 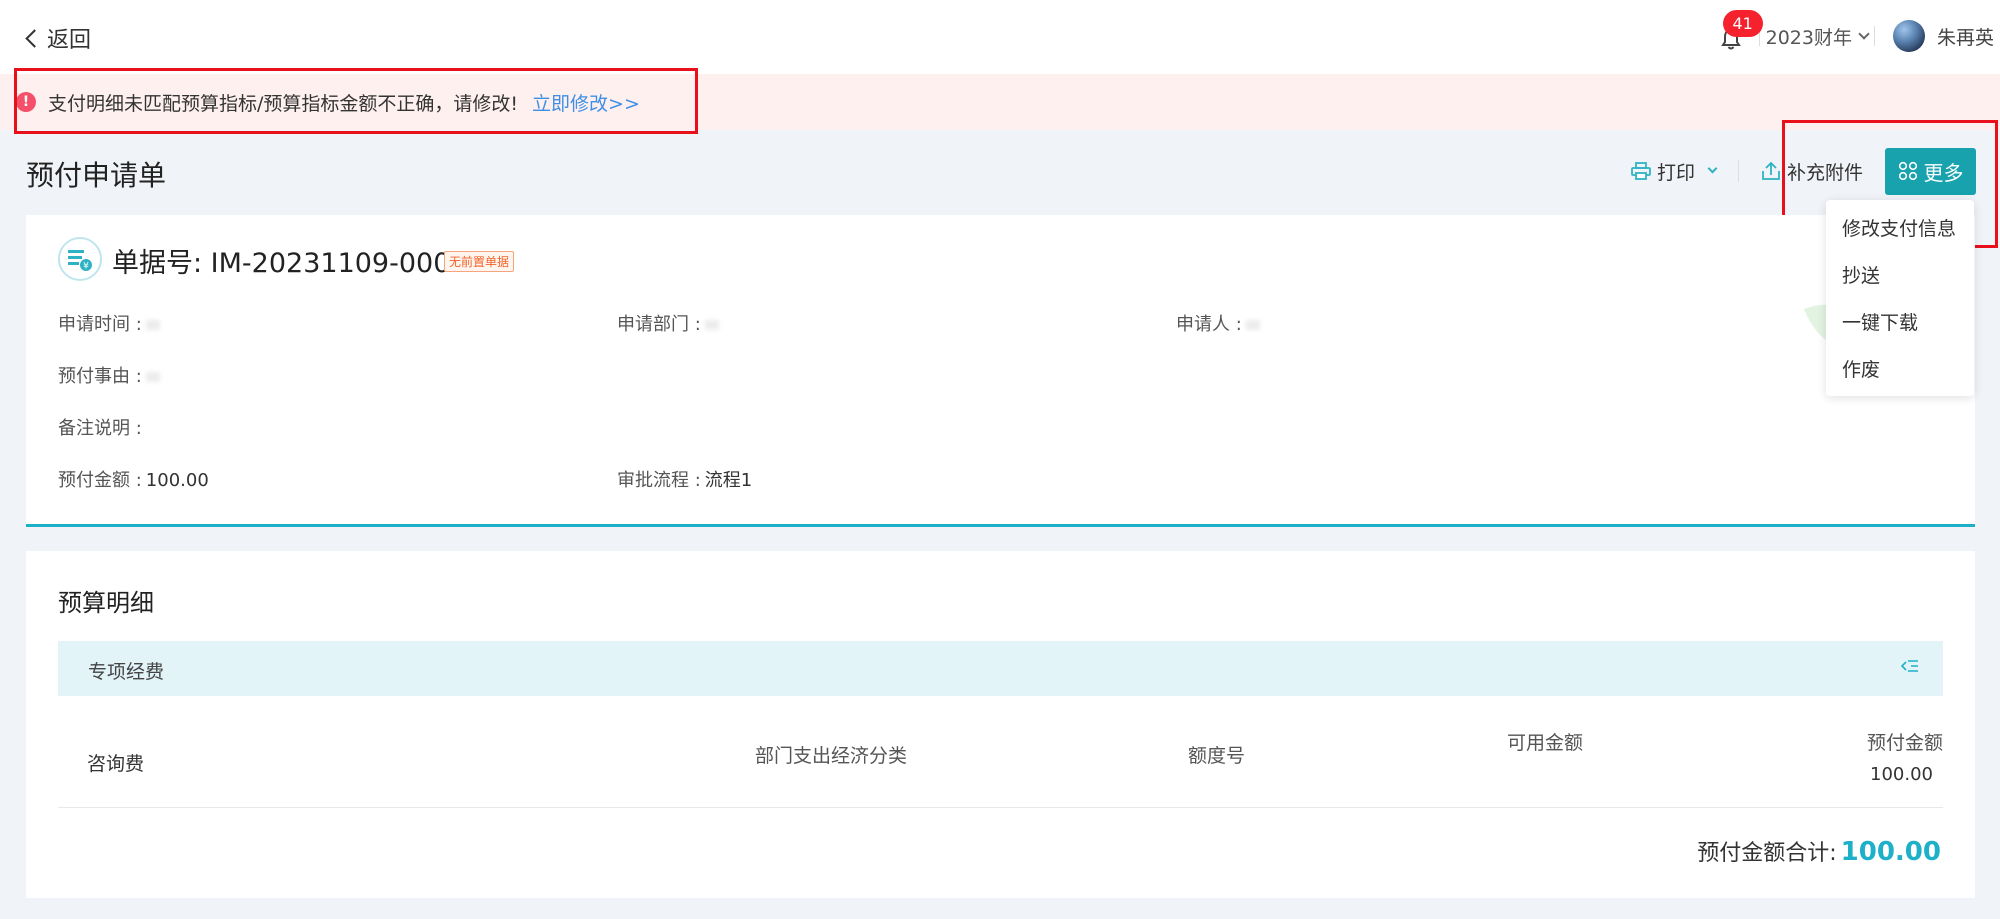 I want to click on group-header: 专项经费, so click(x=1000, y=668).